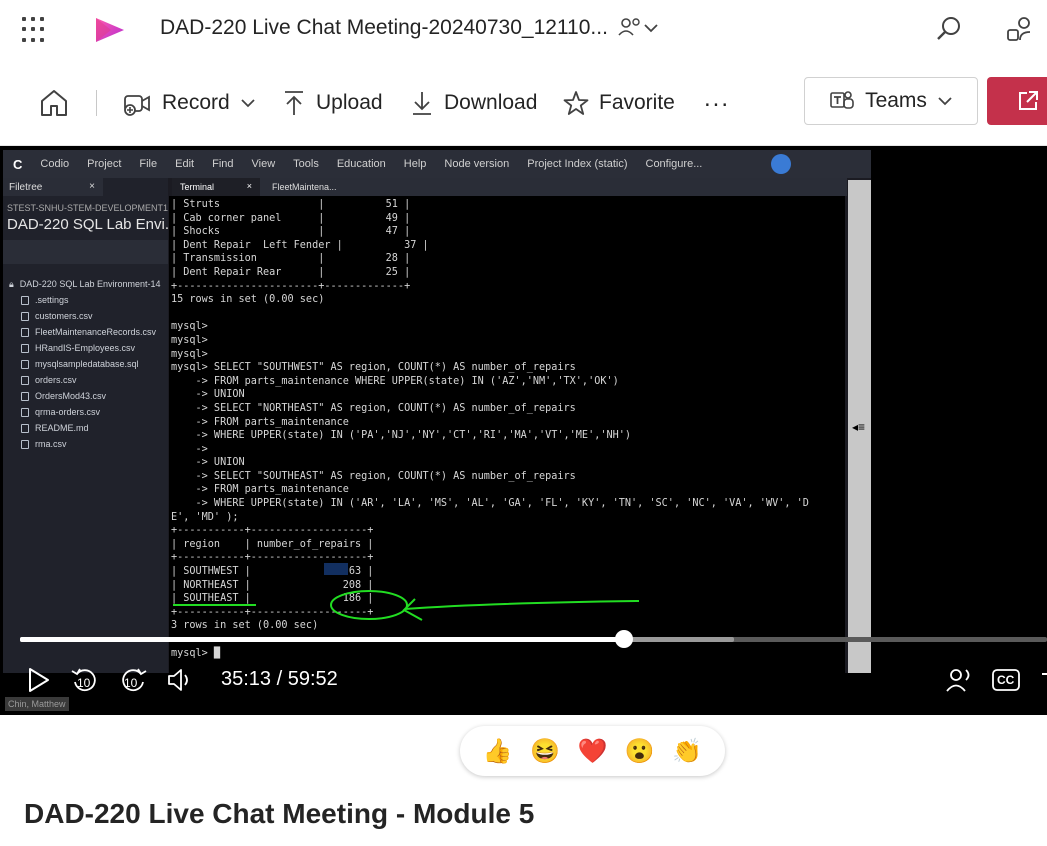  Describe the element at coordinates (637, 102) in the screenshot. I see `favorite-label: Favorite` at that location.